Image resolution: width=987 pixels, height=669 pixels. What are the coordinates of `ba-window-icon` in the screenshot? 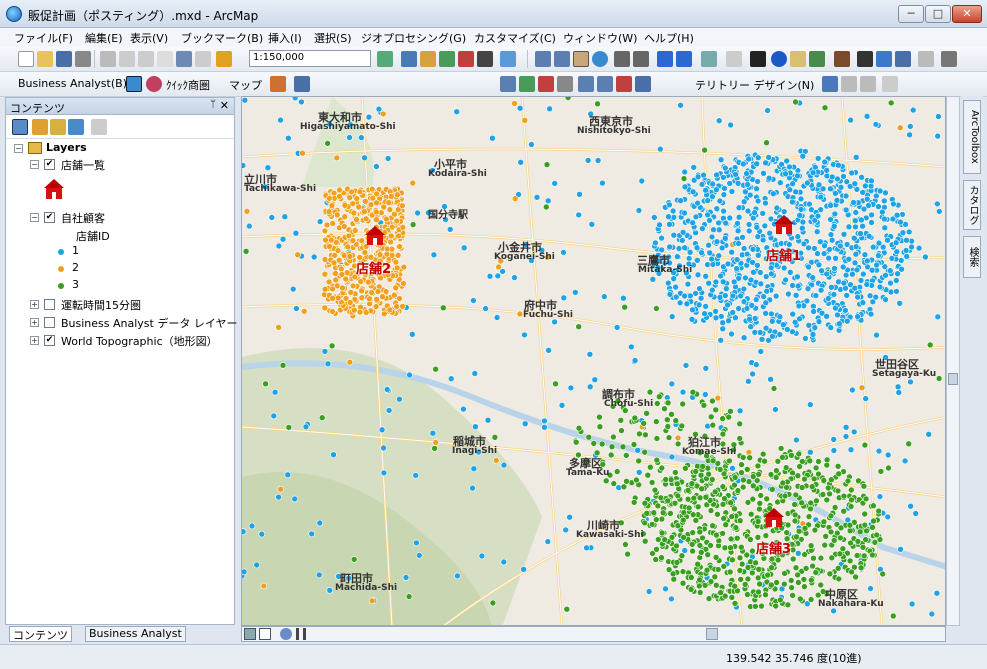 It's located at (134, 84).